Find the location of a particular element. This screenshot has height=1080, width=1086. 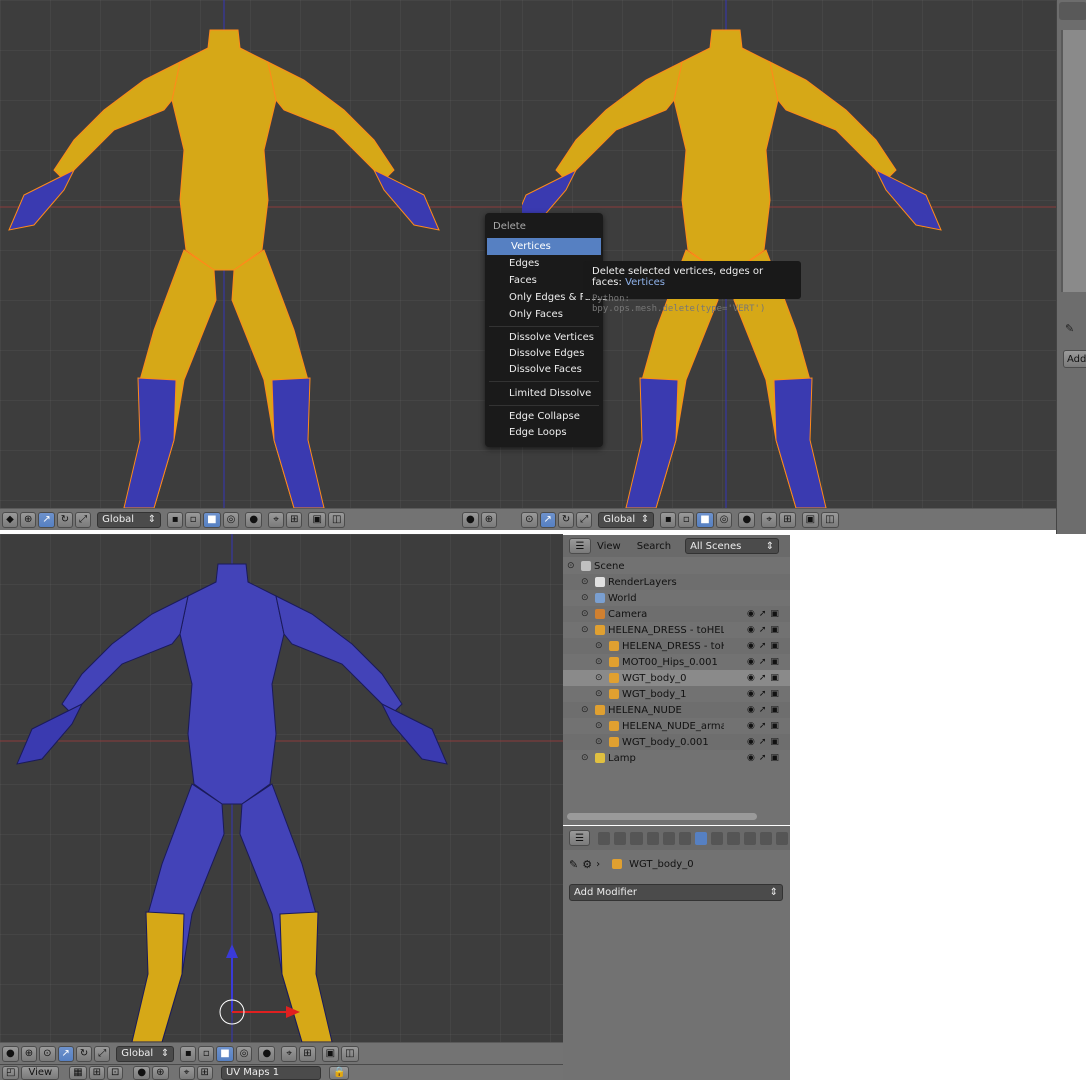

transform-orientation-select: Global ⇕ is located at coordinates (145, 1053).